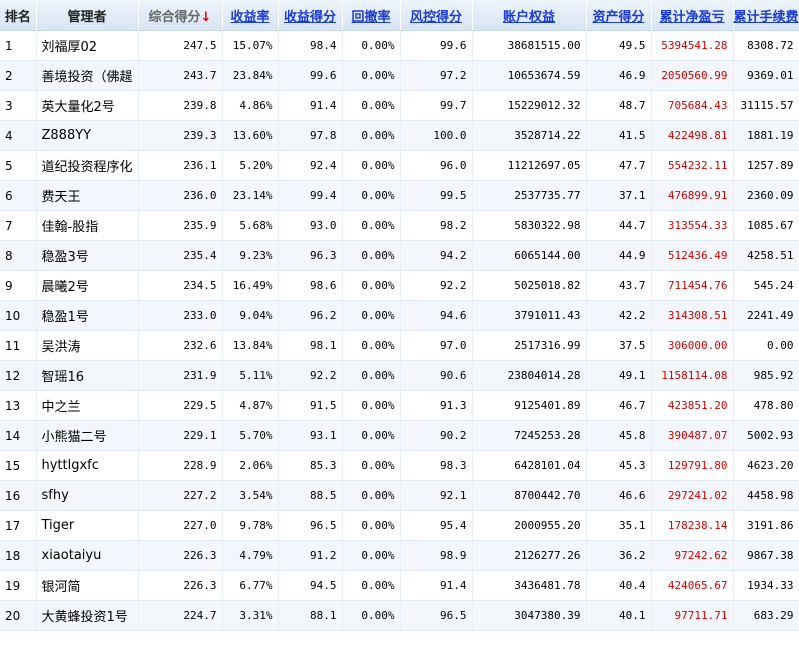 This screenshot has width=799, height=648. Describe the element at coordinates (529, 75) in the screenshot. I see `equity-cell: 10653674.59` at that location.